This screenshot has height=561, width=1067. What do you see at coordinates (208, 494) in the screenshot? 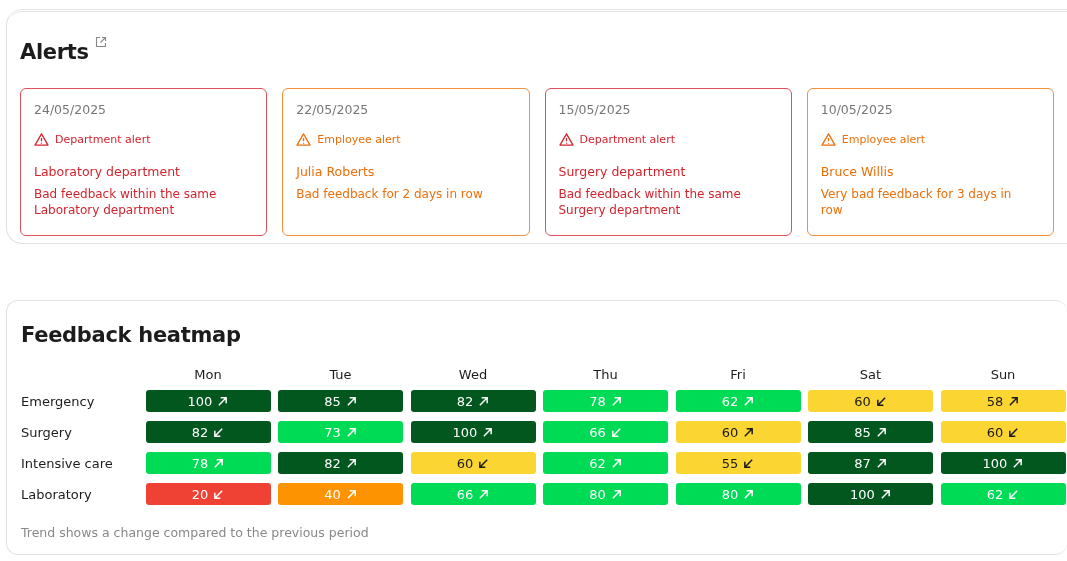
I see `heatmap-cell: 20` at bounding box center [208, 494].